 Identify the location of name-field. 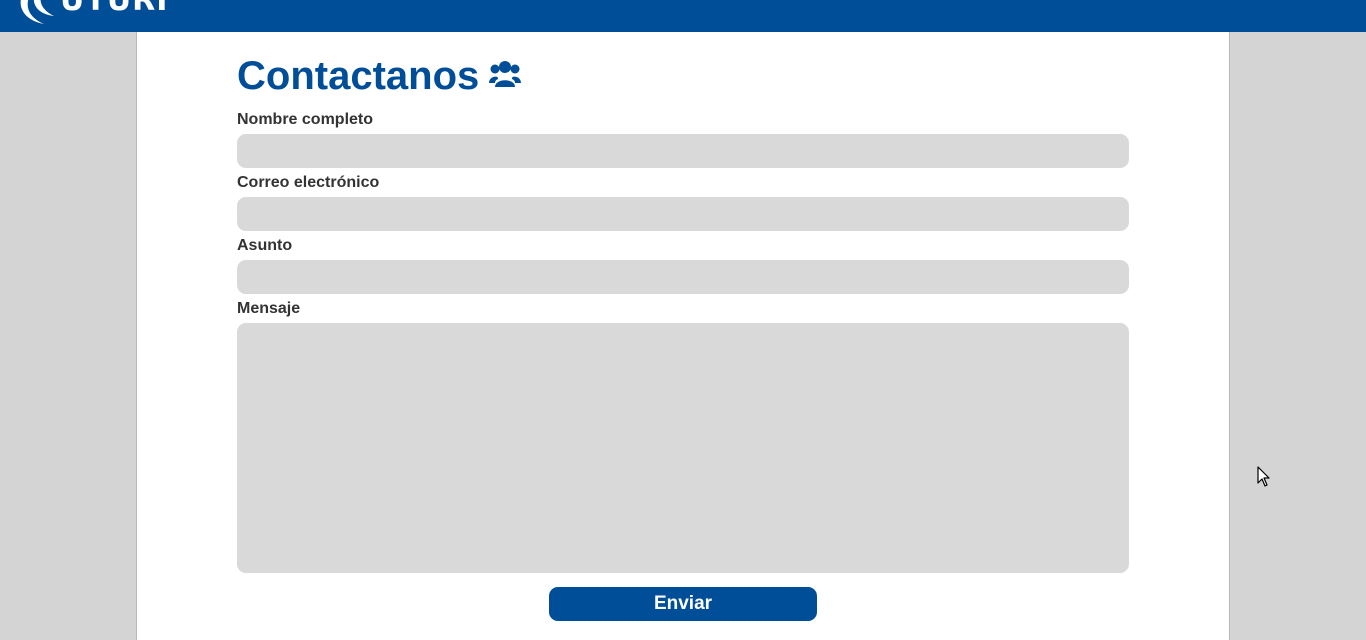
(683, 151).